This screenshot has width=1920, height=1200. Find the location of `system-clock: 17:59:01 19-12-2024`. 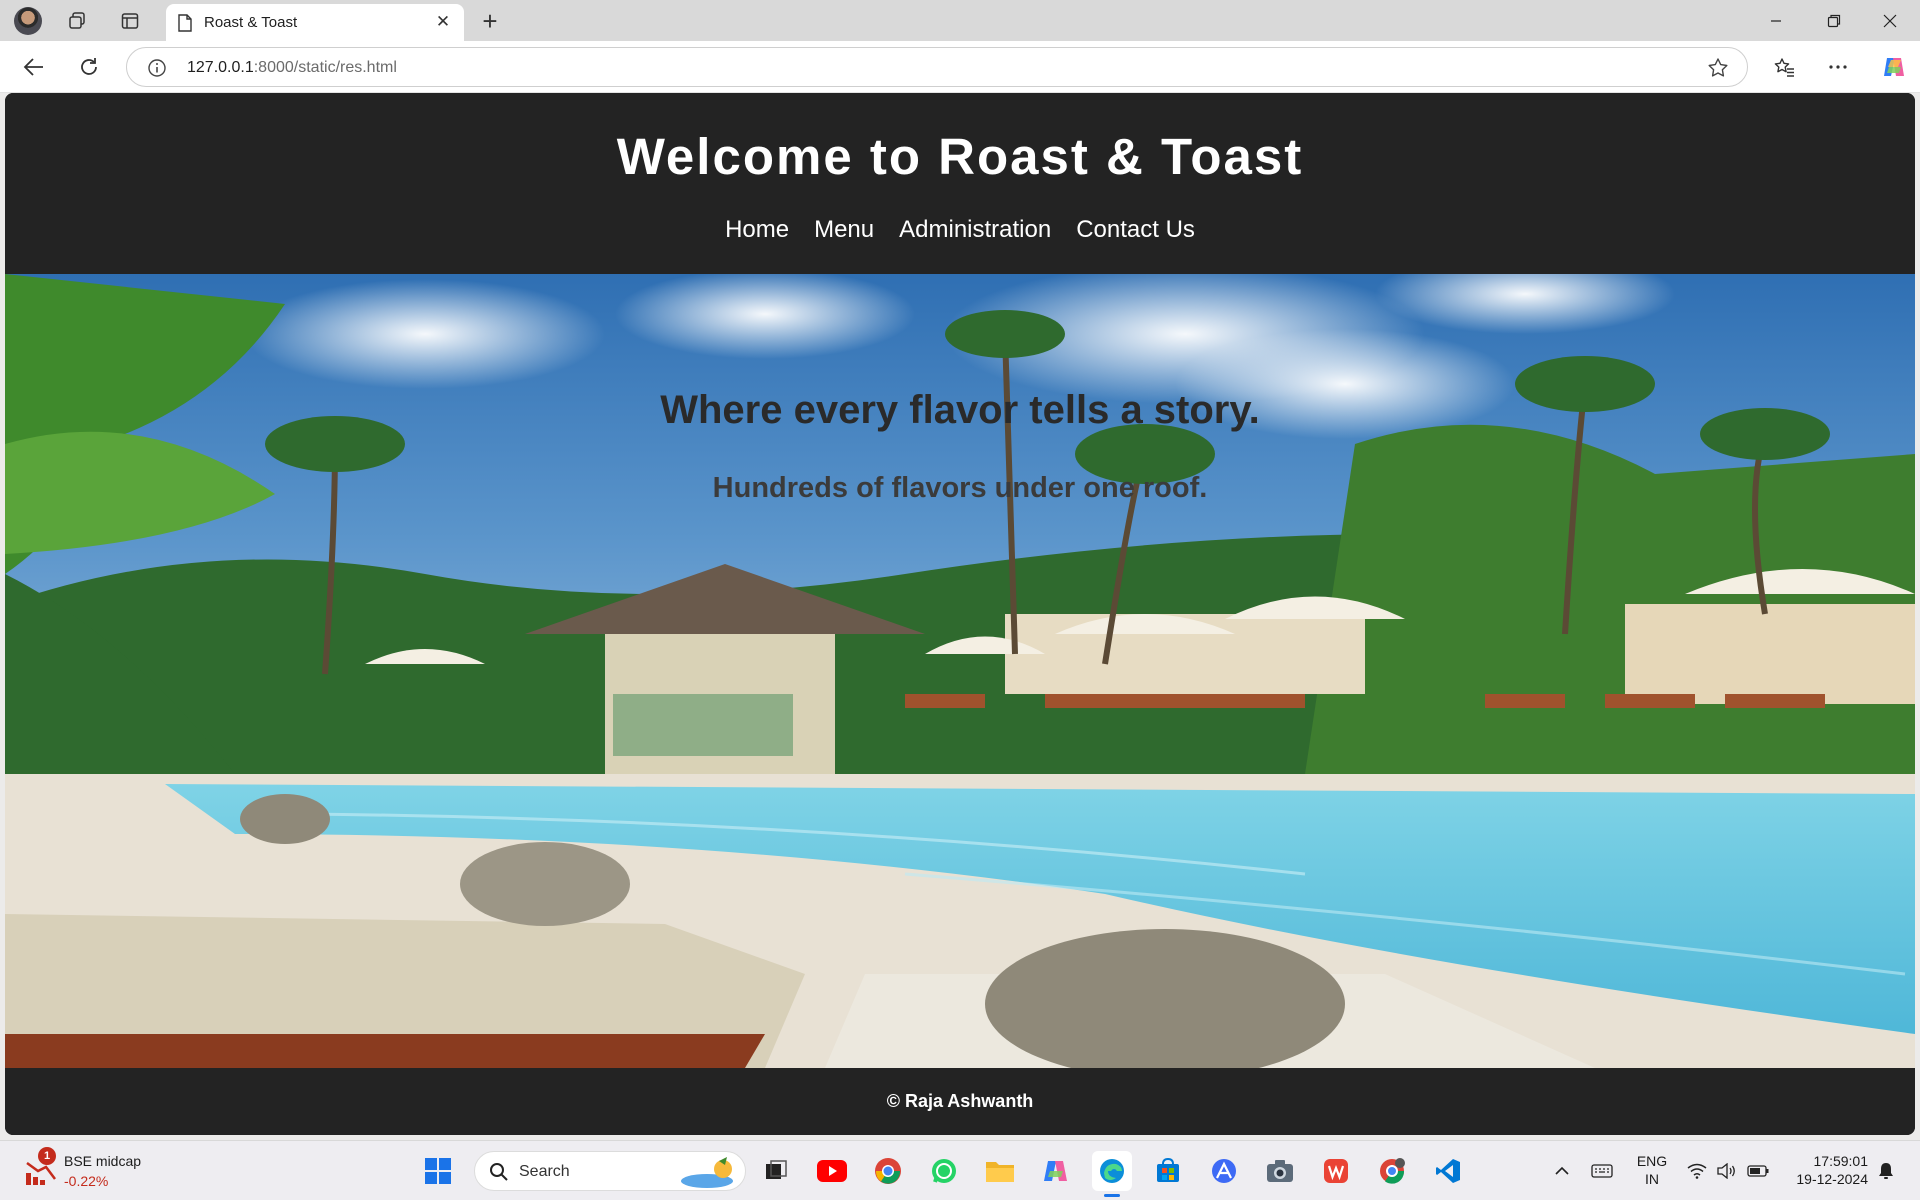

system-clock: 17:59:01 19-12-2024 is located at coordinates (1824, 1170).